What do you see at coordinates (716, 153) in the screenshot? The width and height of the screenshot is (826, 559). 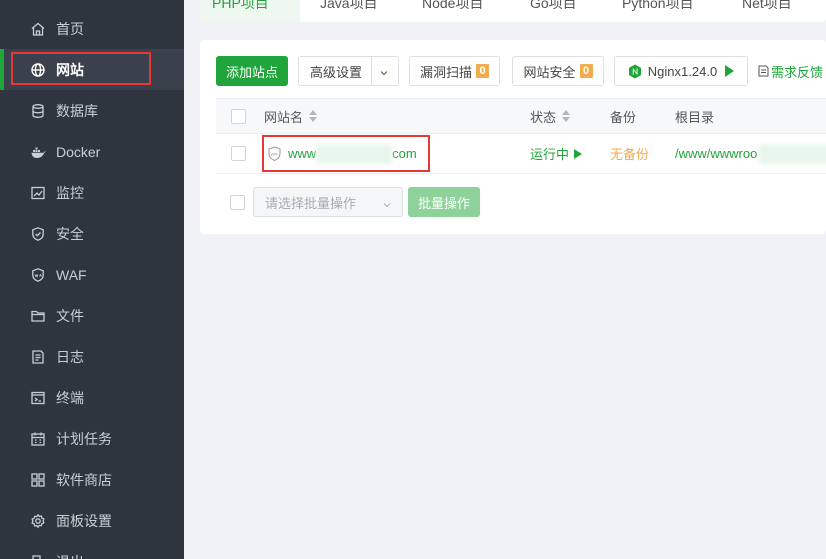 I see `site-root-path: /www/wwwroo` at bounding box center [716, 153].